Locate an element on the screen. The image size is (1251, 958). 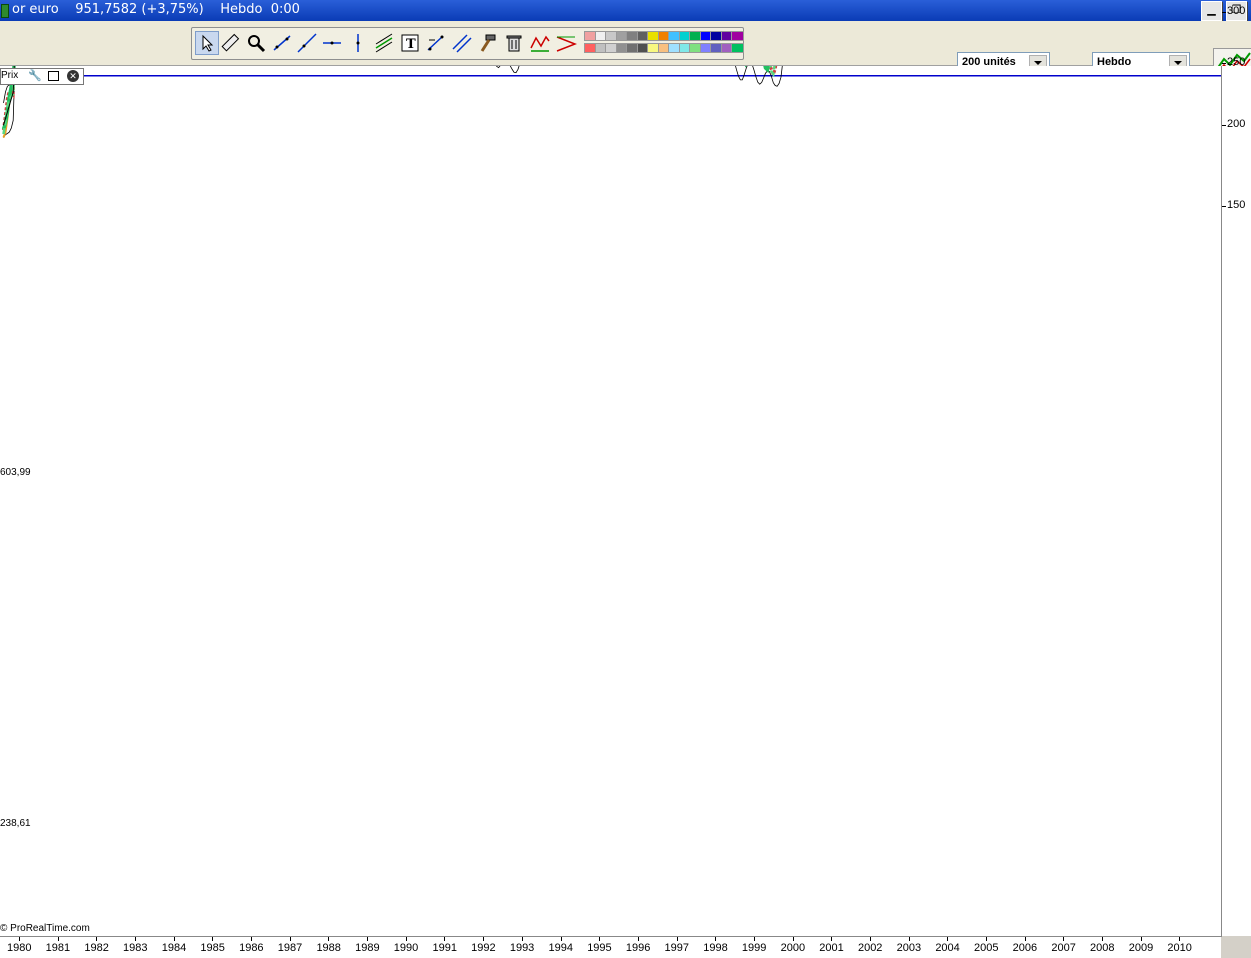
svg-text: T is located at coordinates (411, 44).